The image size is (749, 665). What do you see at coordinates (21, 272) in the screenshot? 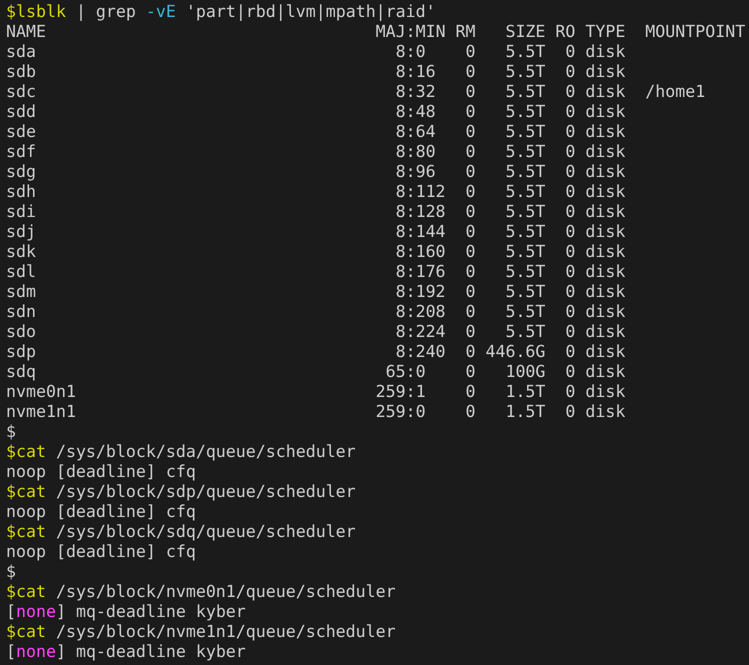
I see `table-cell: sdl` at bounding box center [21, 272].